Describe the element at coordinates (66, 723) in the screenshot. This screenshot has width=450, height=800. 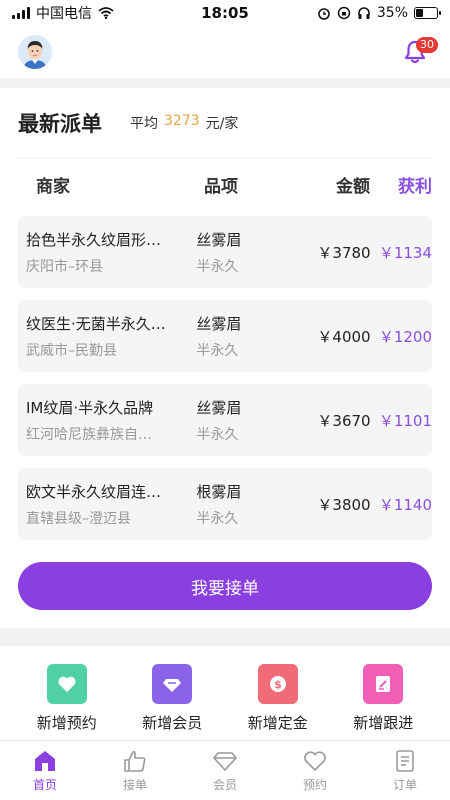
I see `quick-action-label: 新增预约` at that location.